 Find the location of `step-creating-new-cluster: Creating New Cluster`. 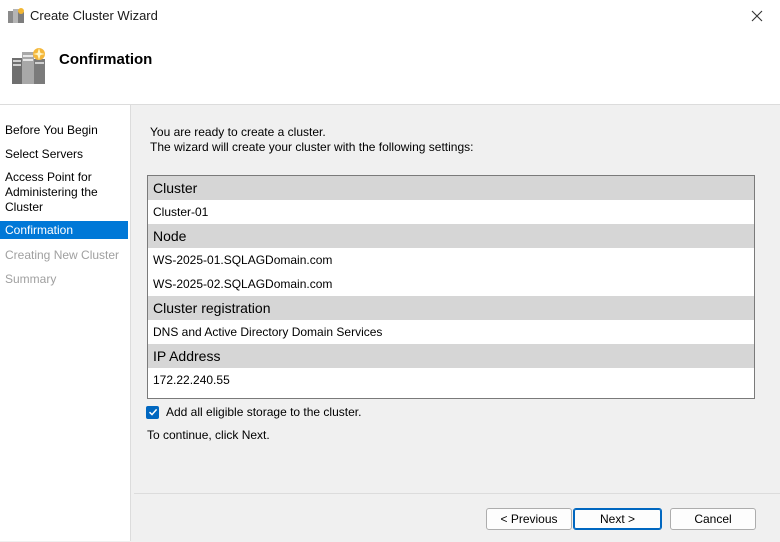

step-creating-new-cluster: Creating New Cluster is located at coordinates (62, 255).